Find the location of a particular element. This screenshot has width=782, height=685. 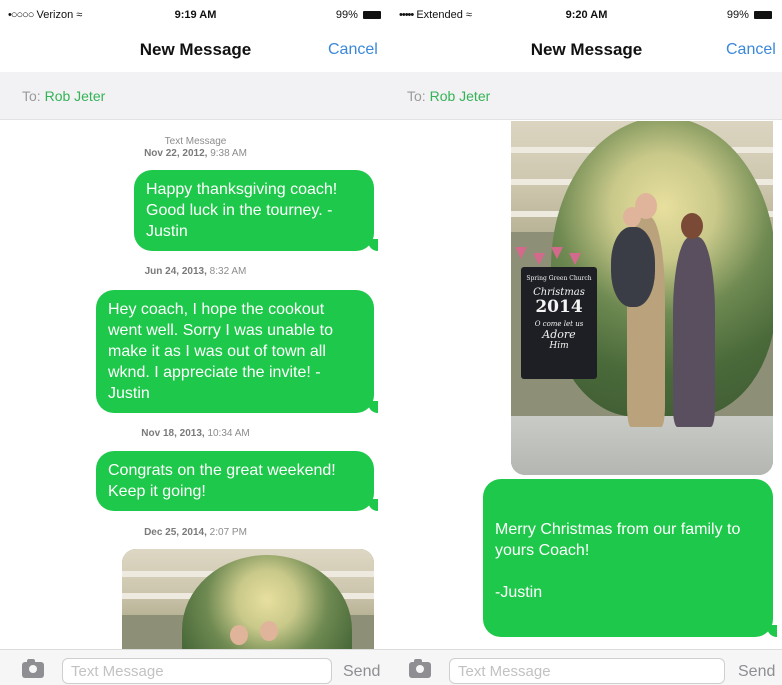

timestamp: Text Message Nov 22, 2012, 9:38 AM is located at coordinates (195, 148).